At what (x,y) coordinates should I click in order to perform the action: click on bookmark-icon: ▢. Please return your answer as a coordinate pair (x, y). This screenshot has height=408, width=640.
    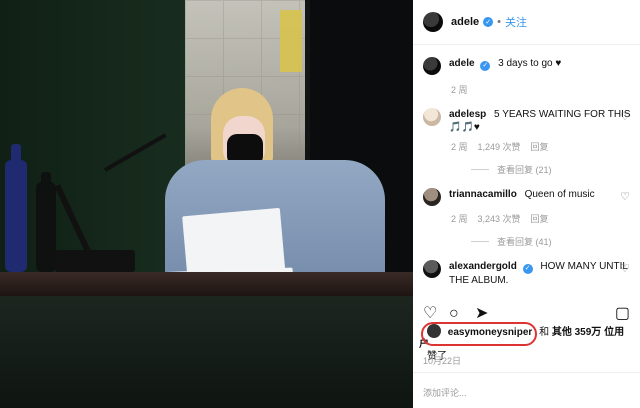
    Looking at the image, I should click on (622, 314).